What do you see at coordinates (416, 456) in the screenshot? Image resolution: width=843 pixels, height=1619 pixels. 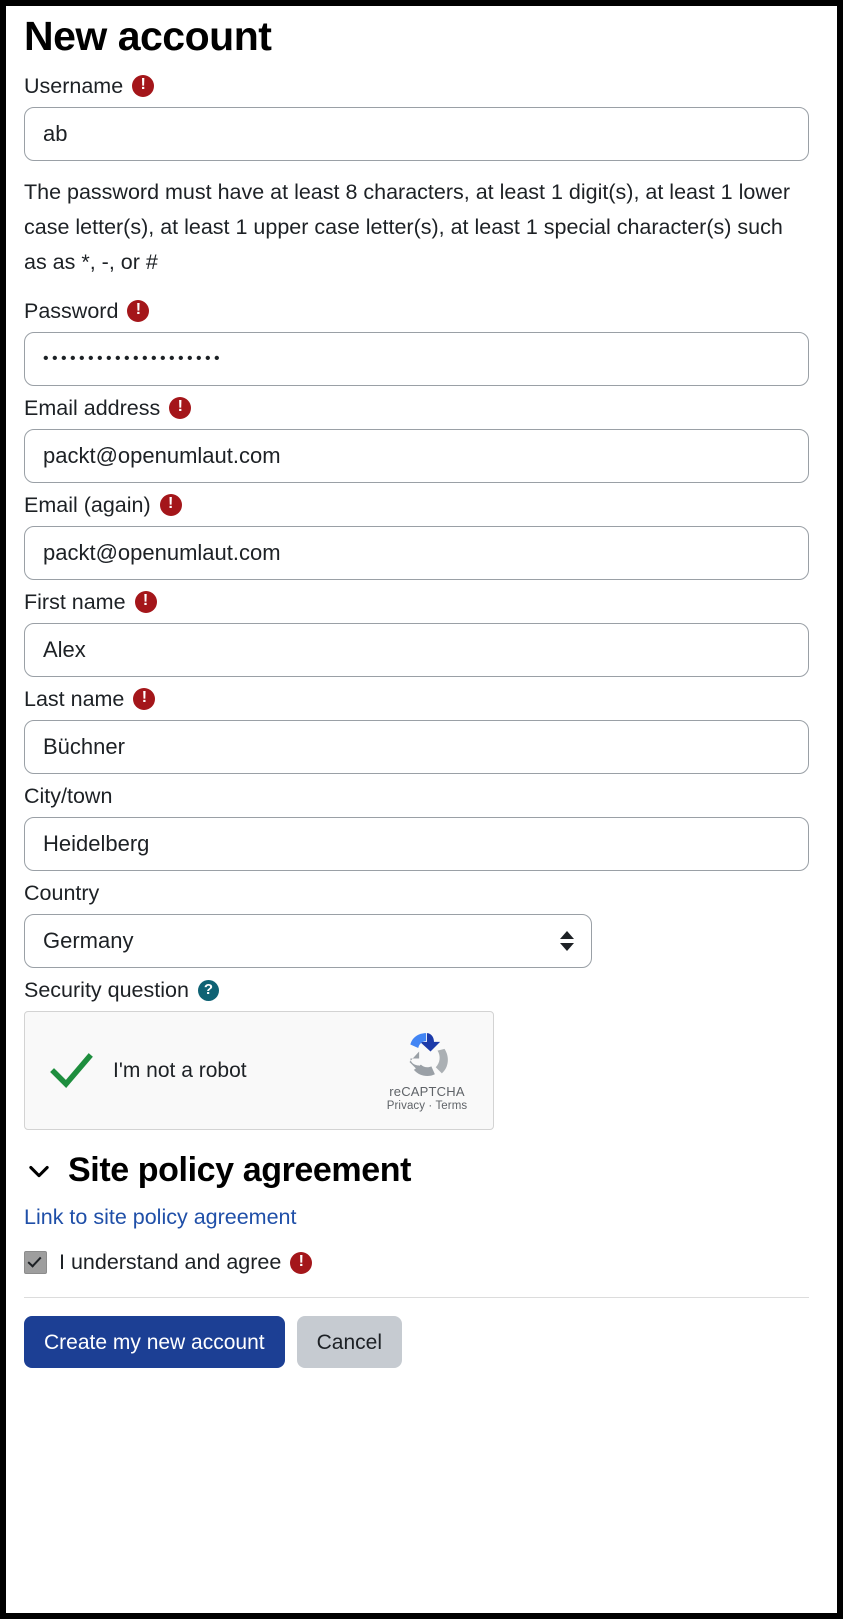 I see `email-input` at bounding box center [416, 456].